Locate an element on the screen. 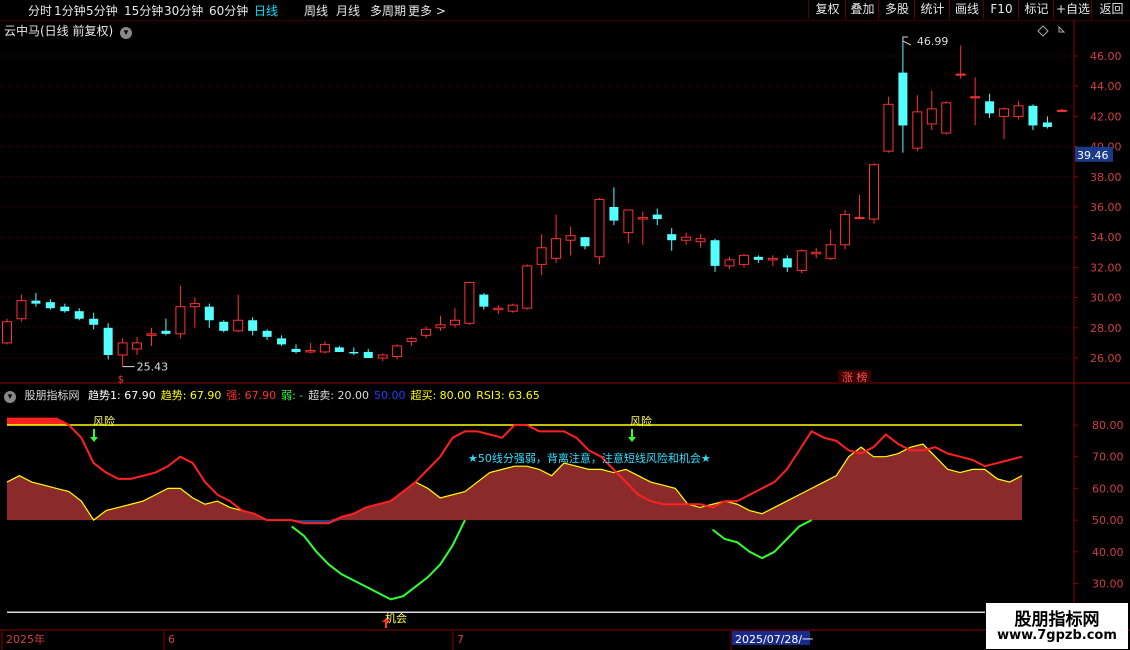  price-tick-label: 32.00 is located at coordinates (1106, 267).